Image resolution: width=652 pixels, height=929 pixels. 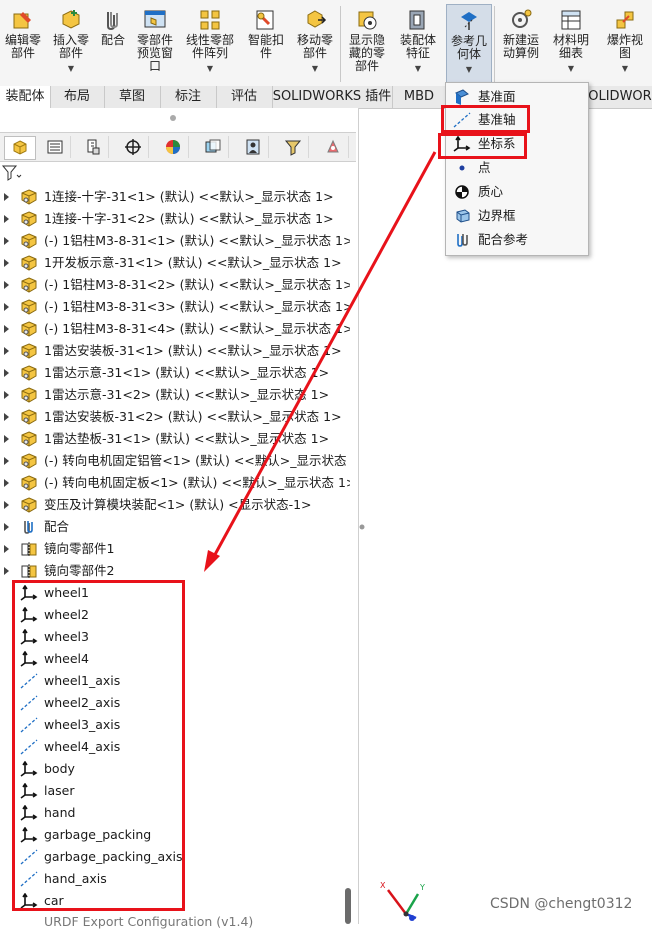 I want to click on view-triad: X Y, so click(x=401, y=899).